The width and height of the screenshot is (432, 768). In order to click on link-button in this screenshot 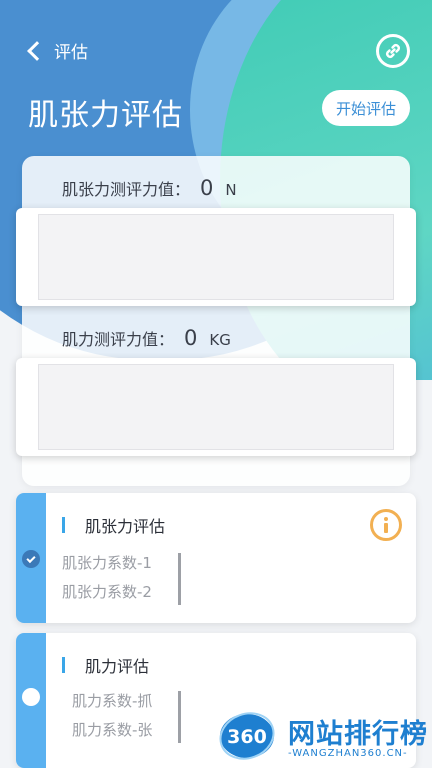, I will do `click(393, 51)`.